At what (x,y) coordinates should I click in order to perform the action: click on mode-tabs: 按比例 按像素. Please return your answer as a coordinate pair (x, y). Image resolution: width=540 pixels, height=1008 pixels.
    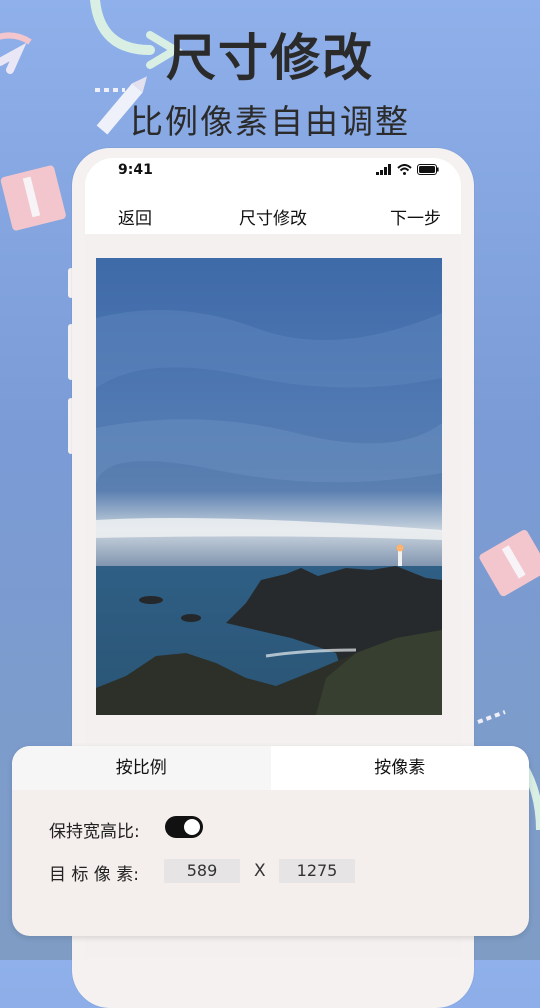
    Looking at the image, I should click on (270, 768).